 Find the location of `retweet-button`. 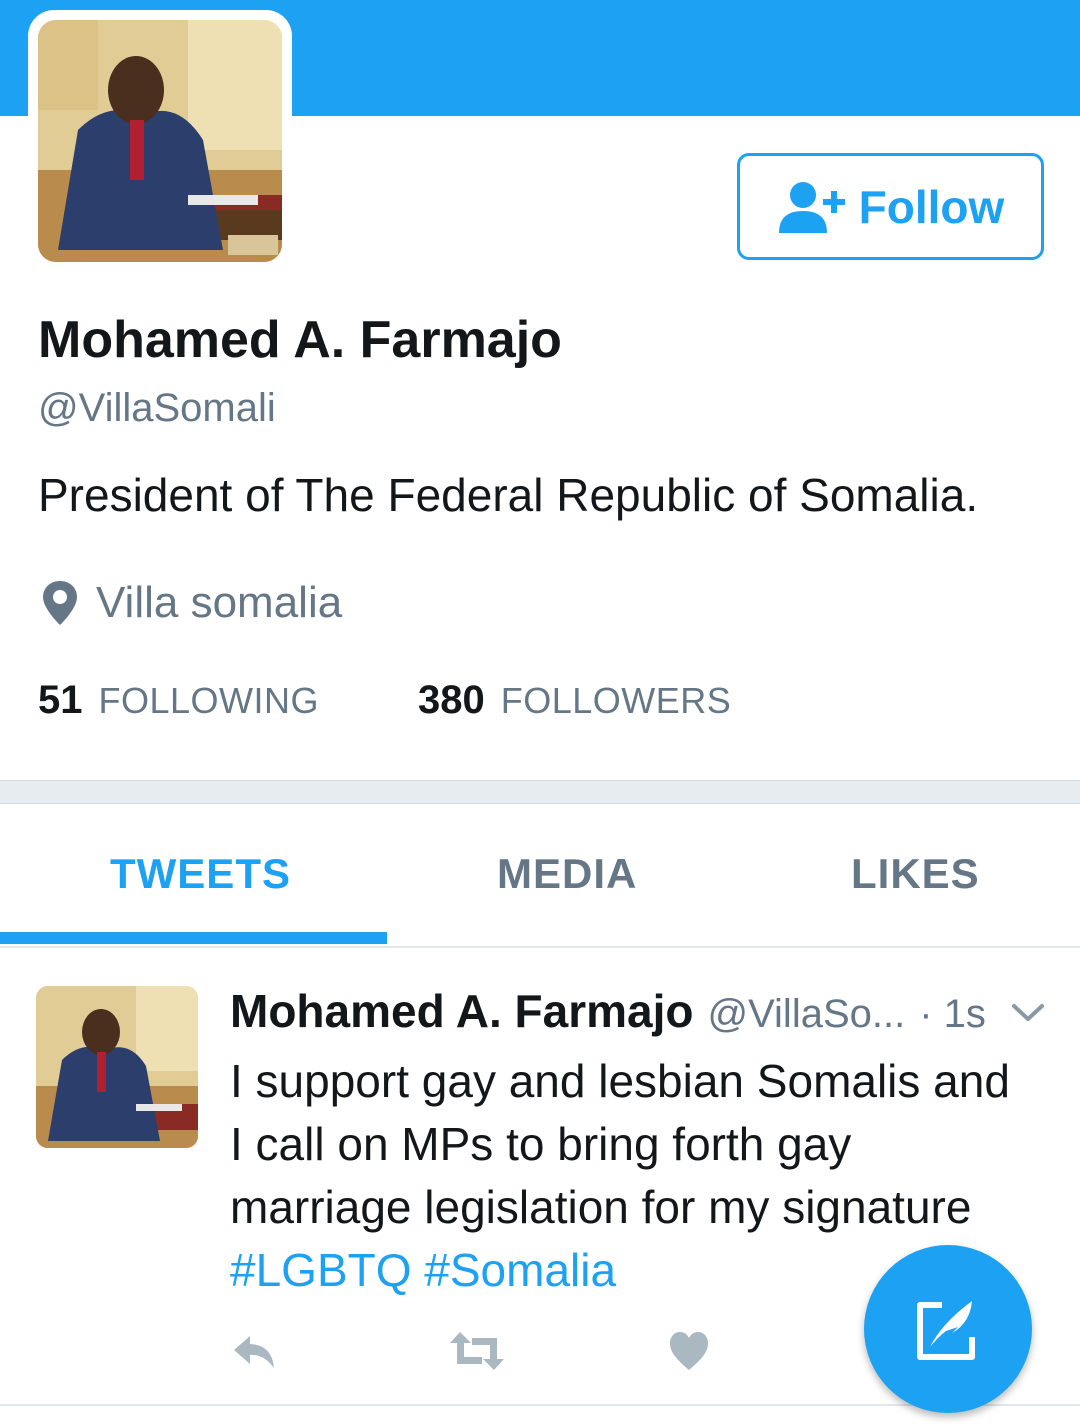

retweet-button is located at coordinates (477, 1351).